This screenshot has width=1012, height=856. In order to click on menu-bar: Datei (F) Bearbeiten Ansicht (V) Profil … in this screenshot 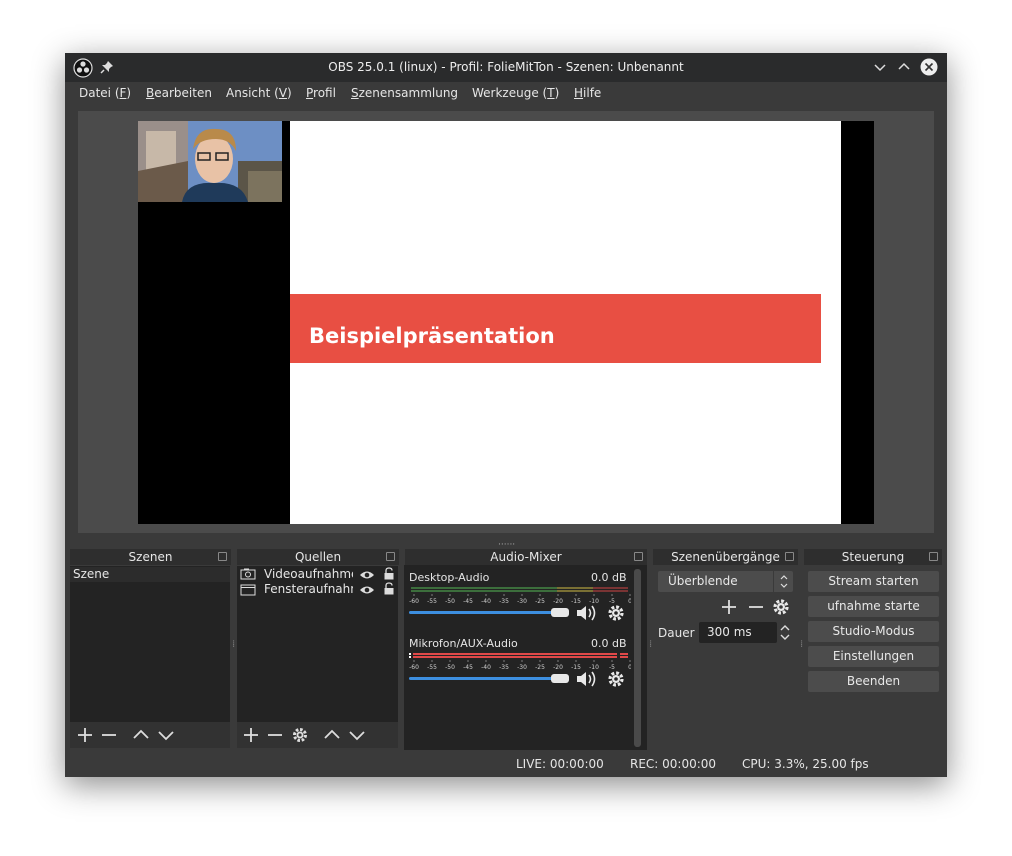, I will do `click(506, 94)`.